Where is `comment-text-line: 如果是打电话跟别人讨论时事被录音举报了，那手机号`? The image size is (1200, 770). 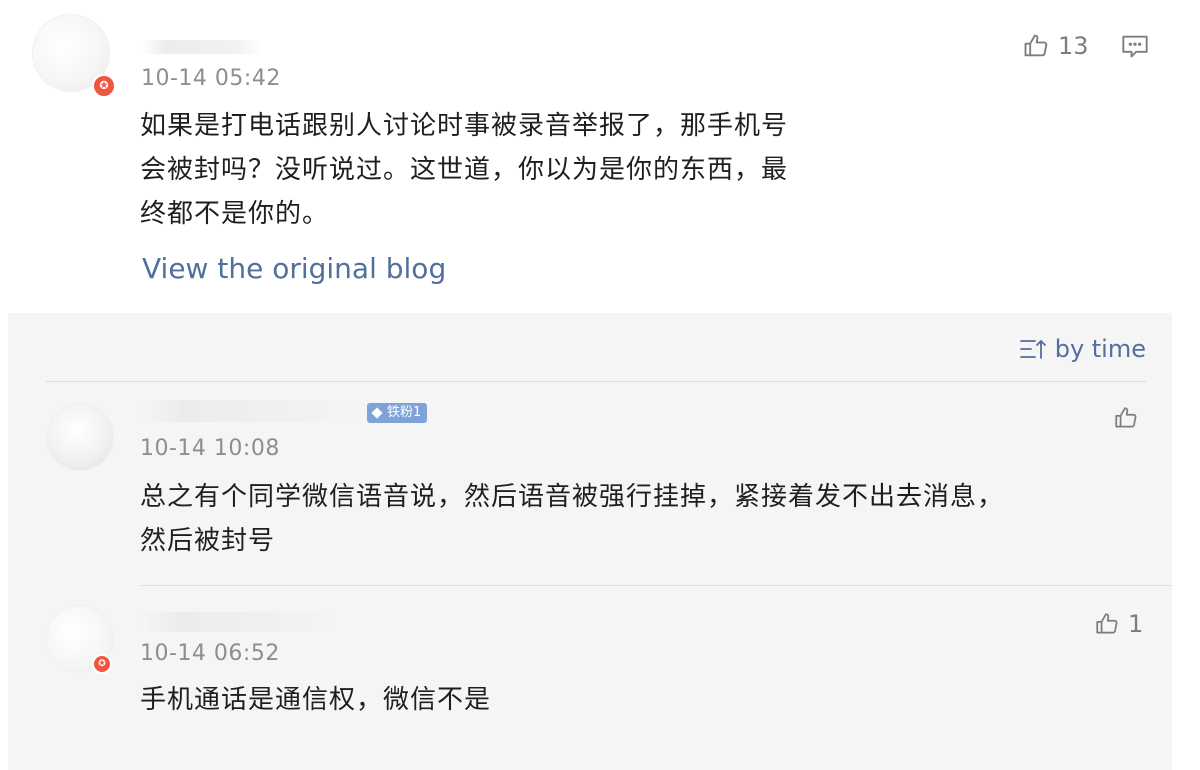 comment-text-line: 如果是打电话跟别人讨论时事被录音举报了，那手机号 is located at coordinates (464, 126).